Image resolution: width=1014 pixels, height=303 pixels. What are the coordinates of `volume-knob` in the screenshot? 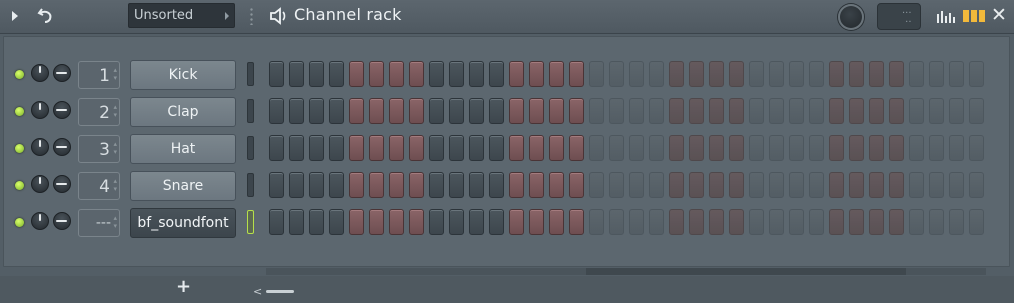 It's located at (62, 184).